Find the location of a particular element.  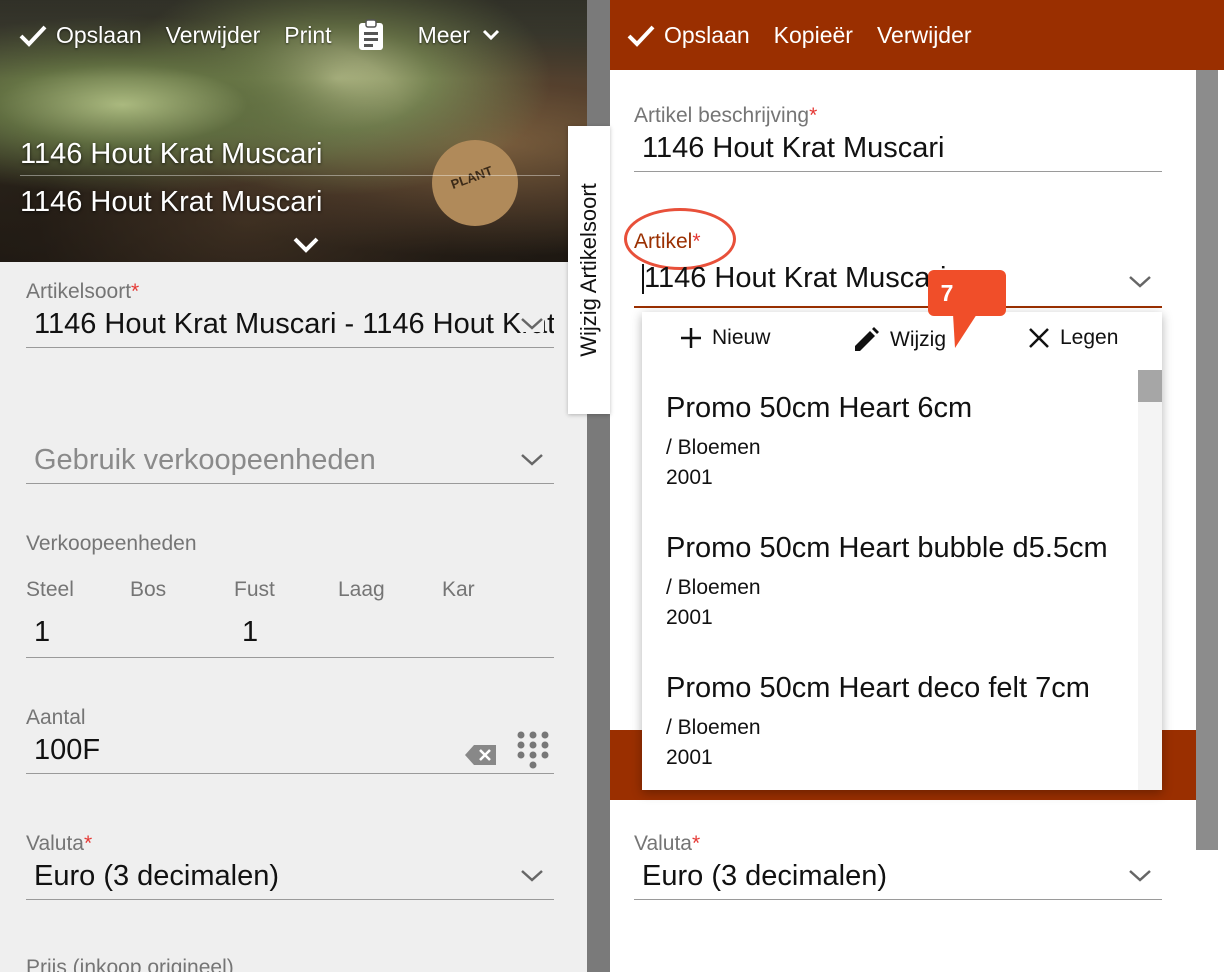

right-toolbar: Opslaan Kopieër Verwijder is located at coordinates (917, 35).